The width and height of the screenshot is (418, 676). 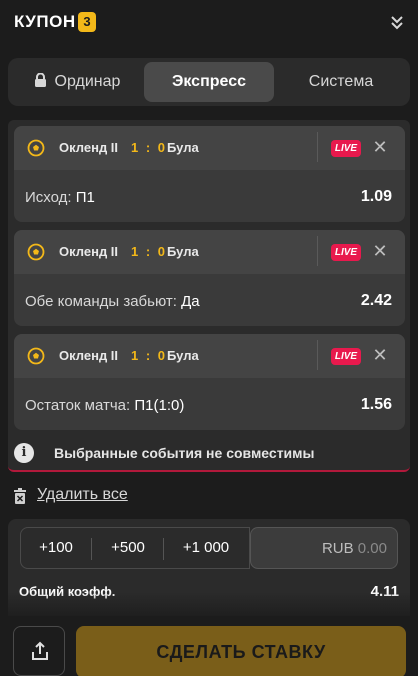 I want to click on market-pick: Да, so click(x=190, y=301).